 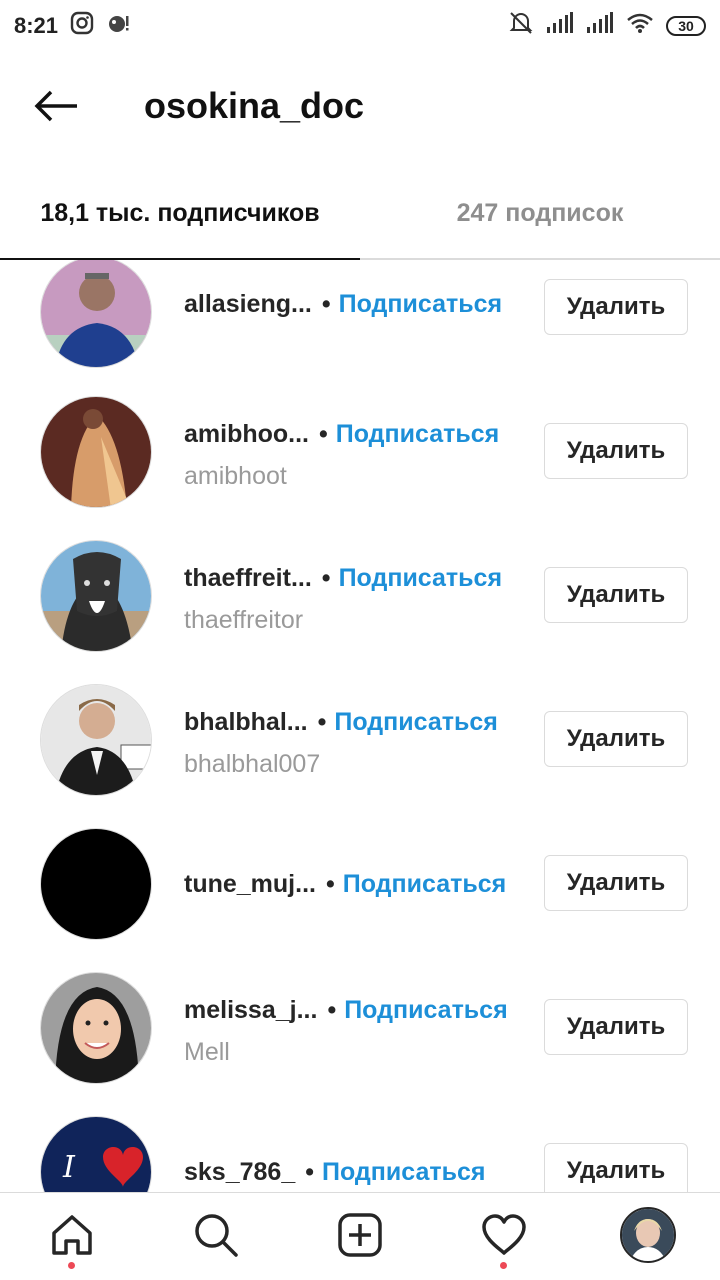 I want to click on battery-indicator: 30, so click(x=686, y=26).